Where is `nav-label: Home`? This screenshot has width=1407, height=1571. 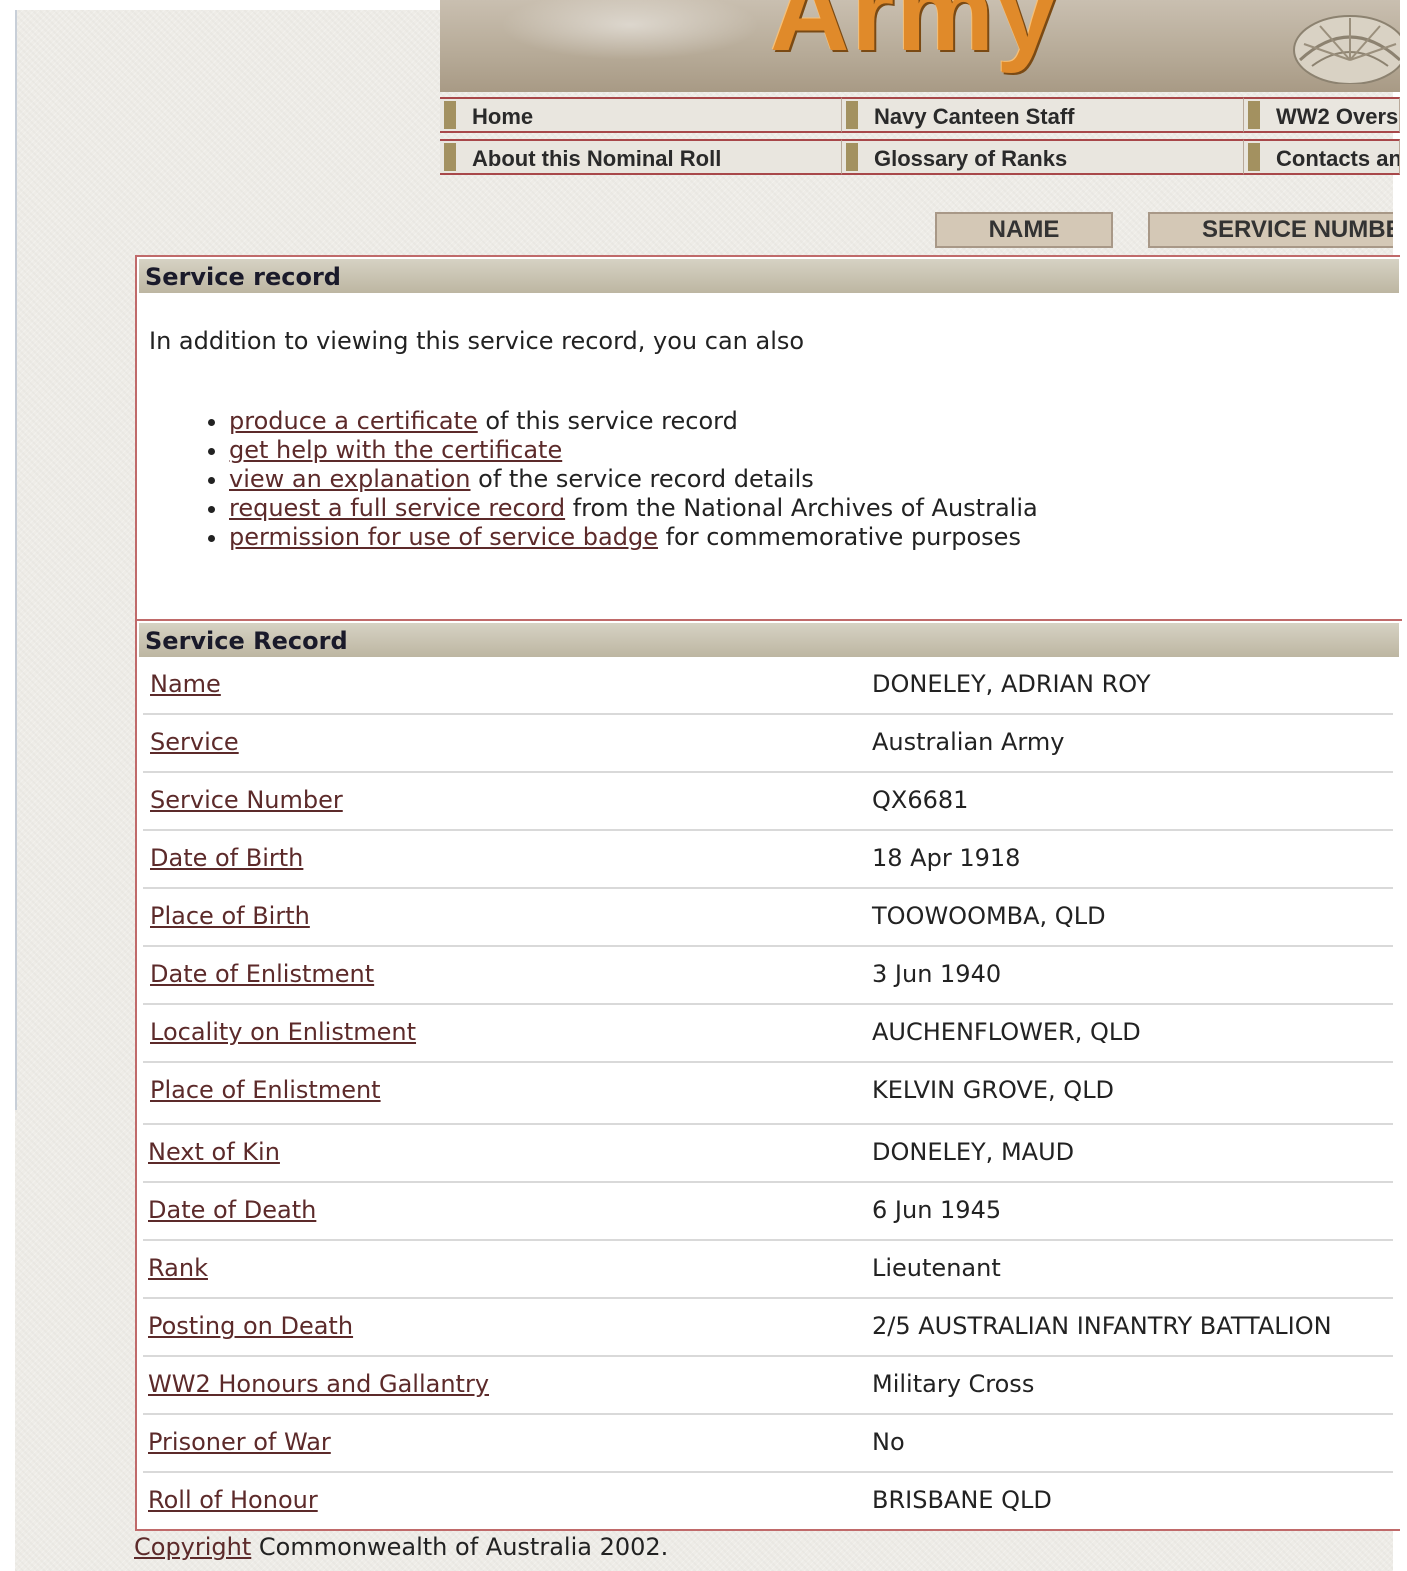
nav-label: Home is located at coordinates (503, 116).